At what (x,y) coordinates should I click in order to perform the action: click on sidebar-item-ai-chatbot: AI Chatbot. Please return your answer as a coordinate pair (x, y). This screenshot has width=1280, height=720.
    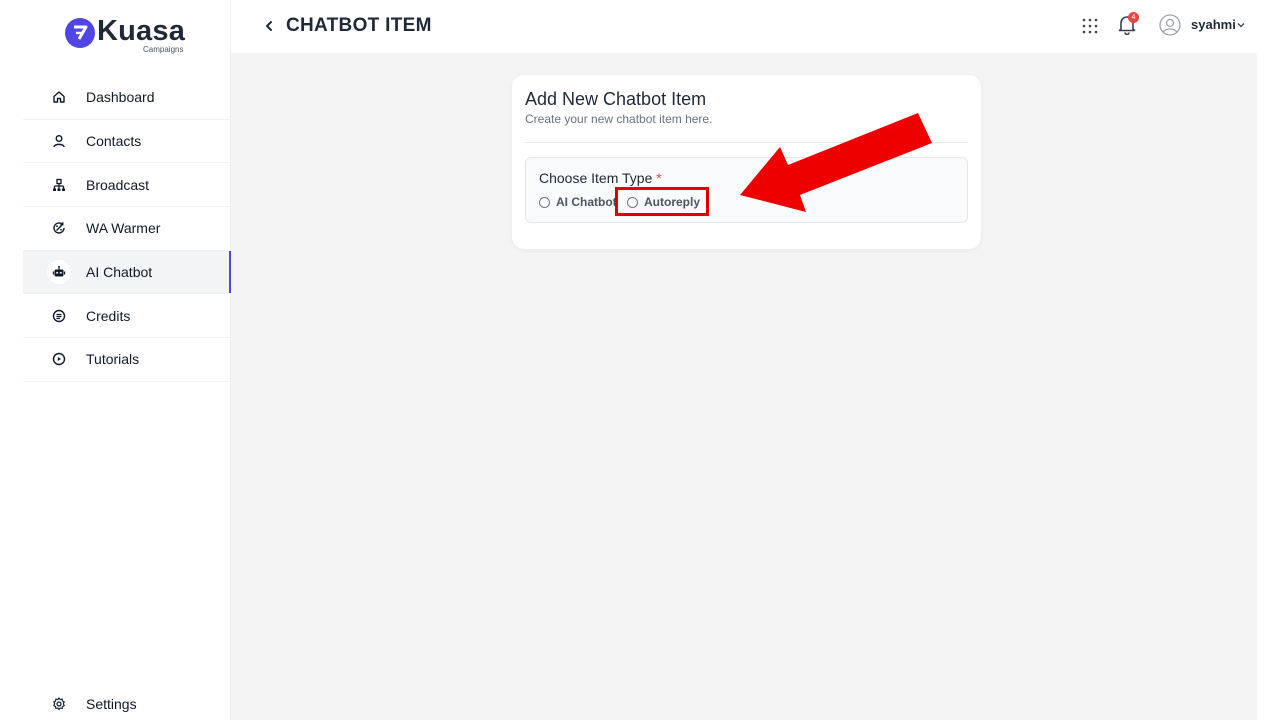
    Looking at the image, I should click on (127, 272).